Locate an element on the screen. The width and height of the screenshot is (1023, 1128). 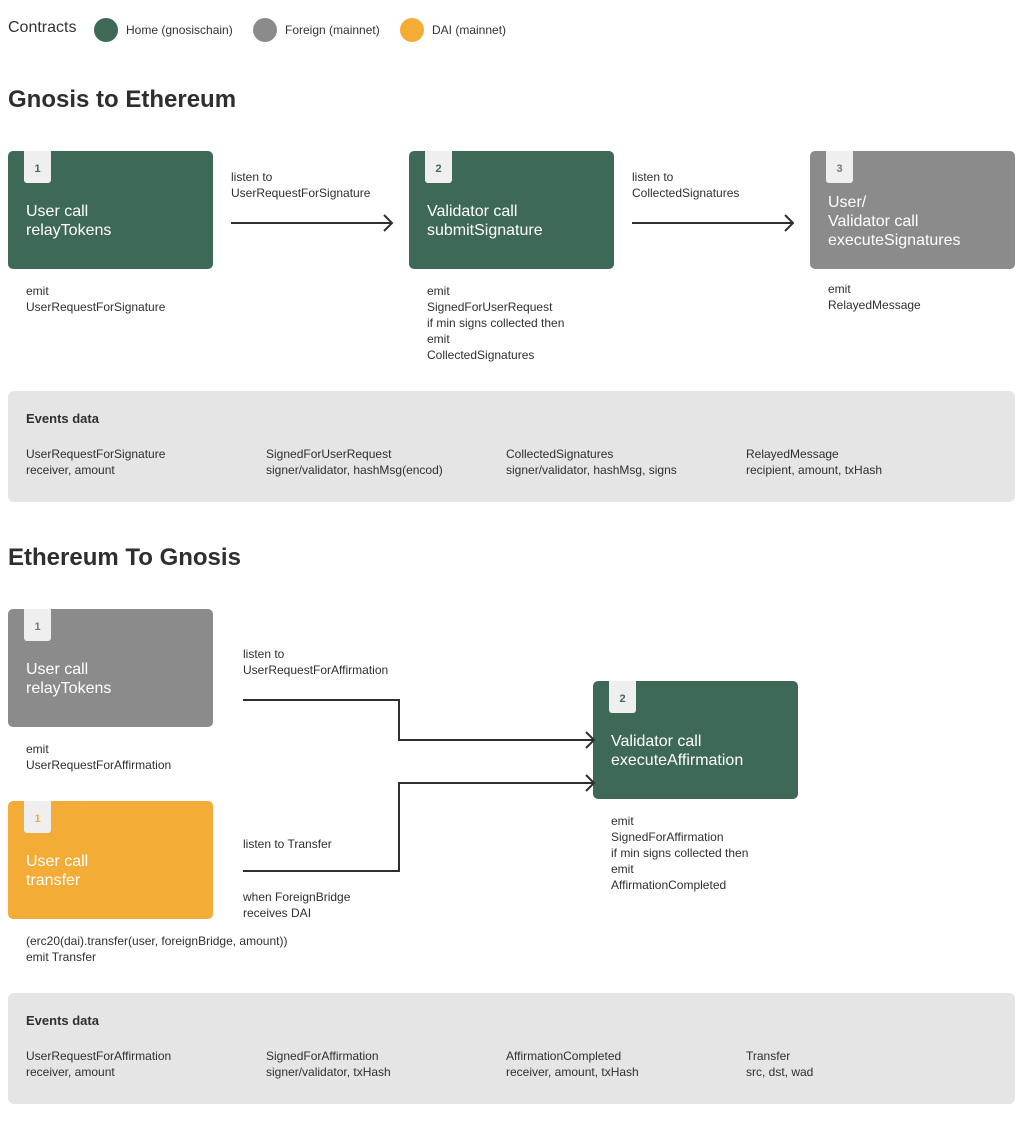
e2g-arrow-relay-to-affirmation is located at coordinates (419, 724).